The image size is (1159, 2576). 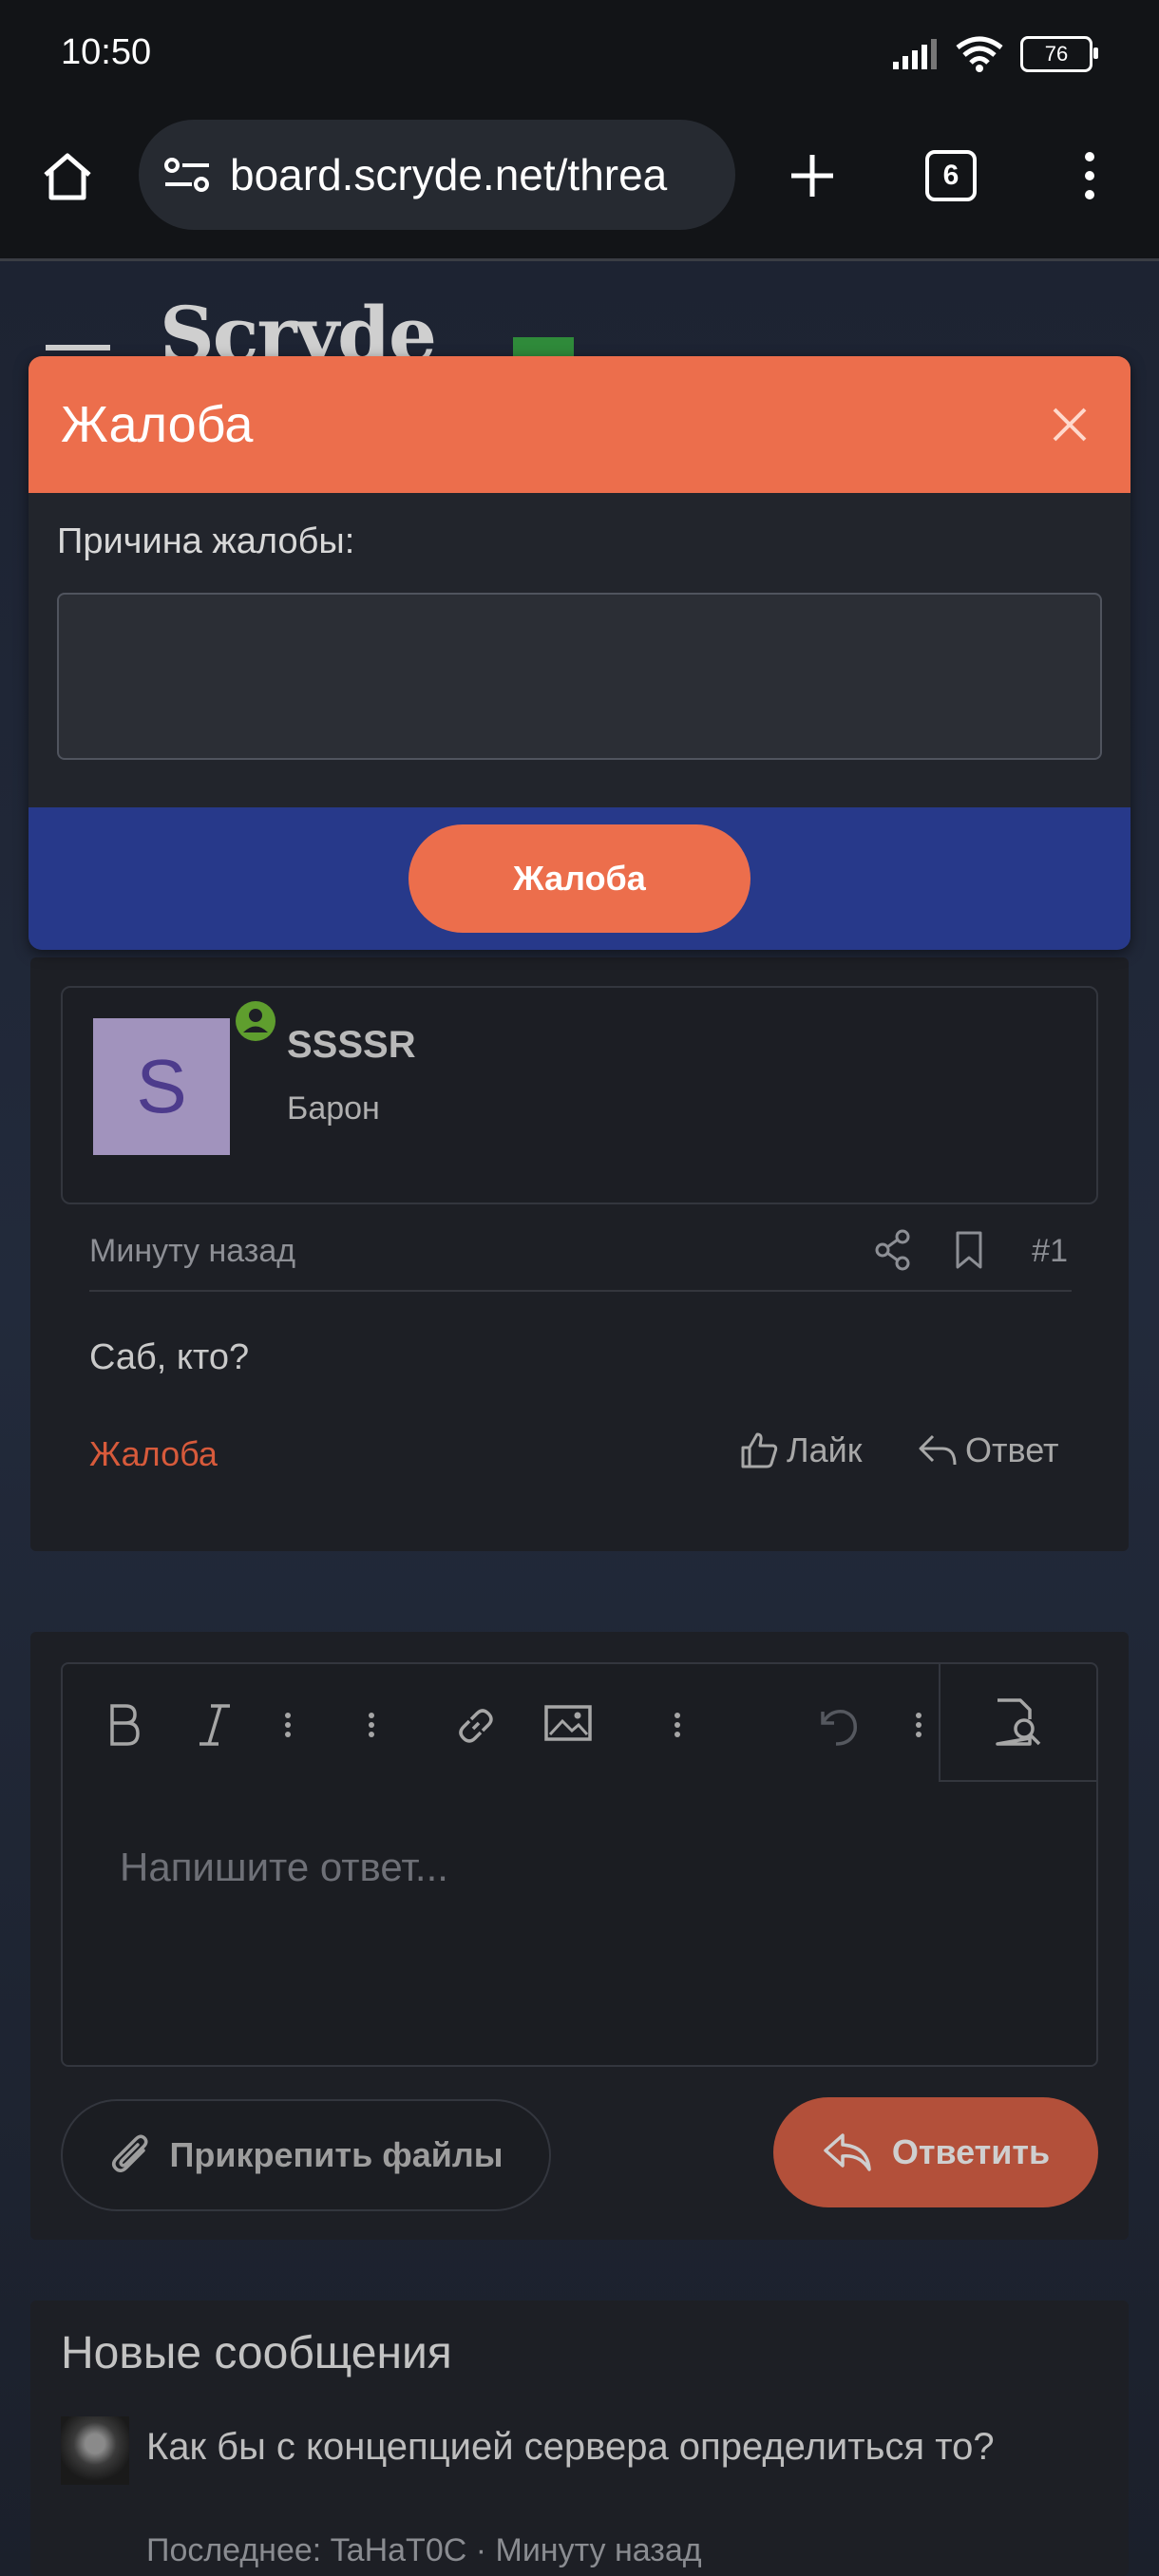 I want to click on more-vertical-icon, so click(x=1089, y=175).